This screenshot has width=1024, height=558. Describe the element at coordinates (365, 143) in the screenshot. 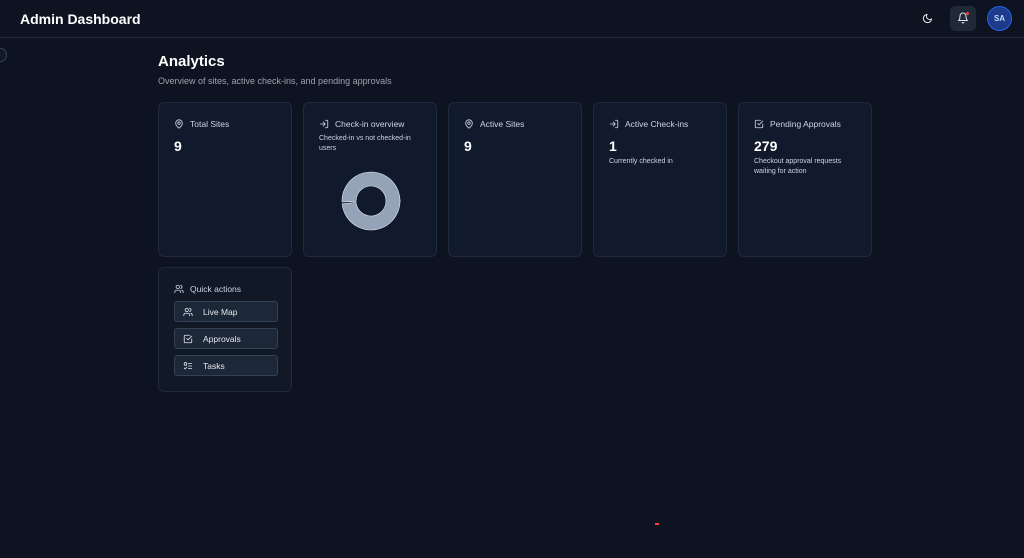

I see `checkin-overview-description: Checked-in vs not checked-in users` at that location.